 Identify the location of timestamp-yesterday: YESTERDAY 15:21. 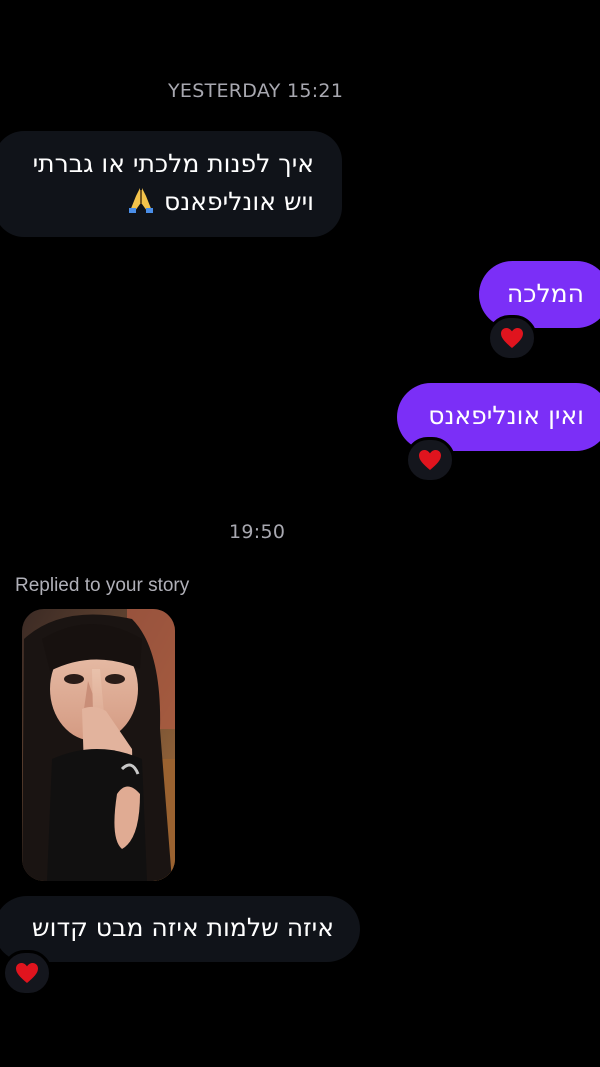
(256, 91).